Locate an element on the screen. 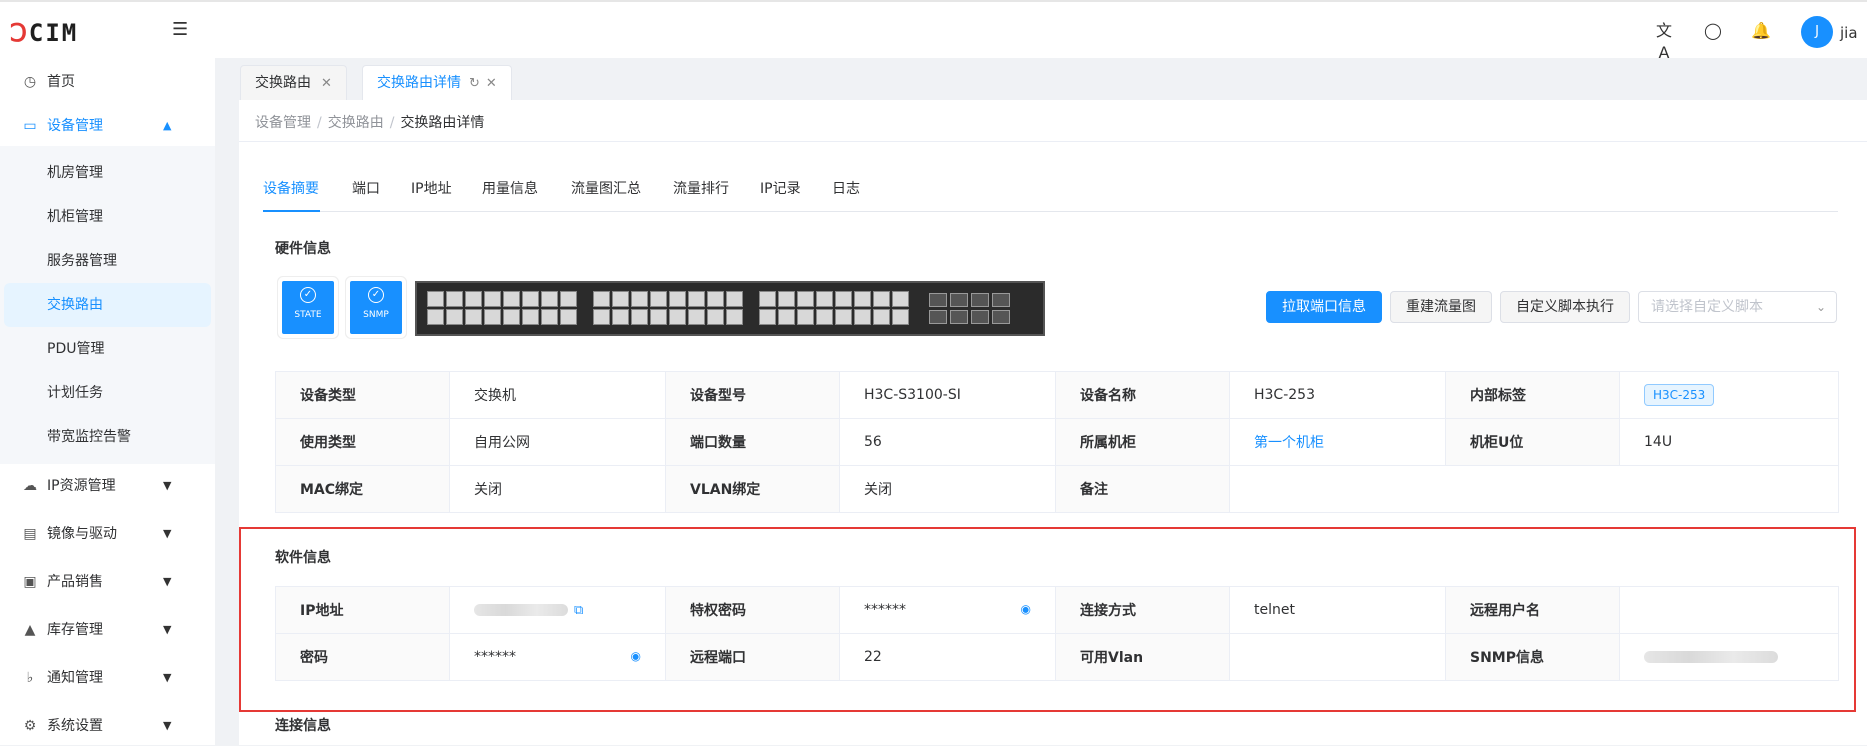  pull-port-info-button: 拉取端口信息 is located at coordinates (1324, 307).